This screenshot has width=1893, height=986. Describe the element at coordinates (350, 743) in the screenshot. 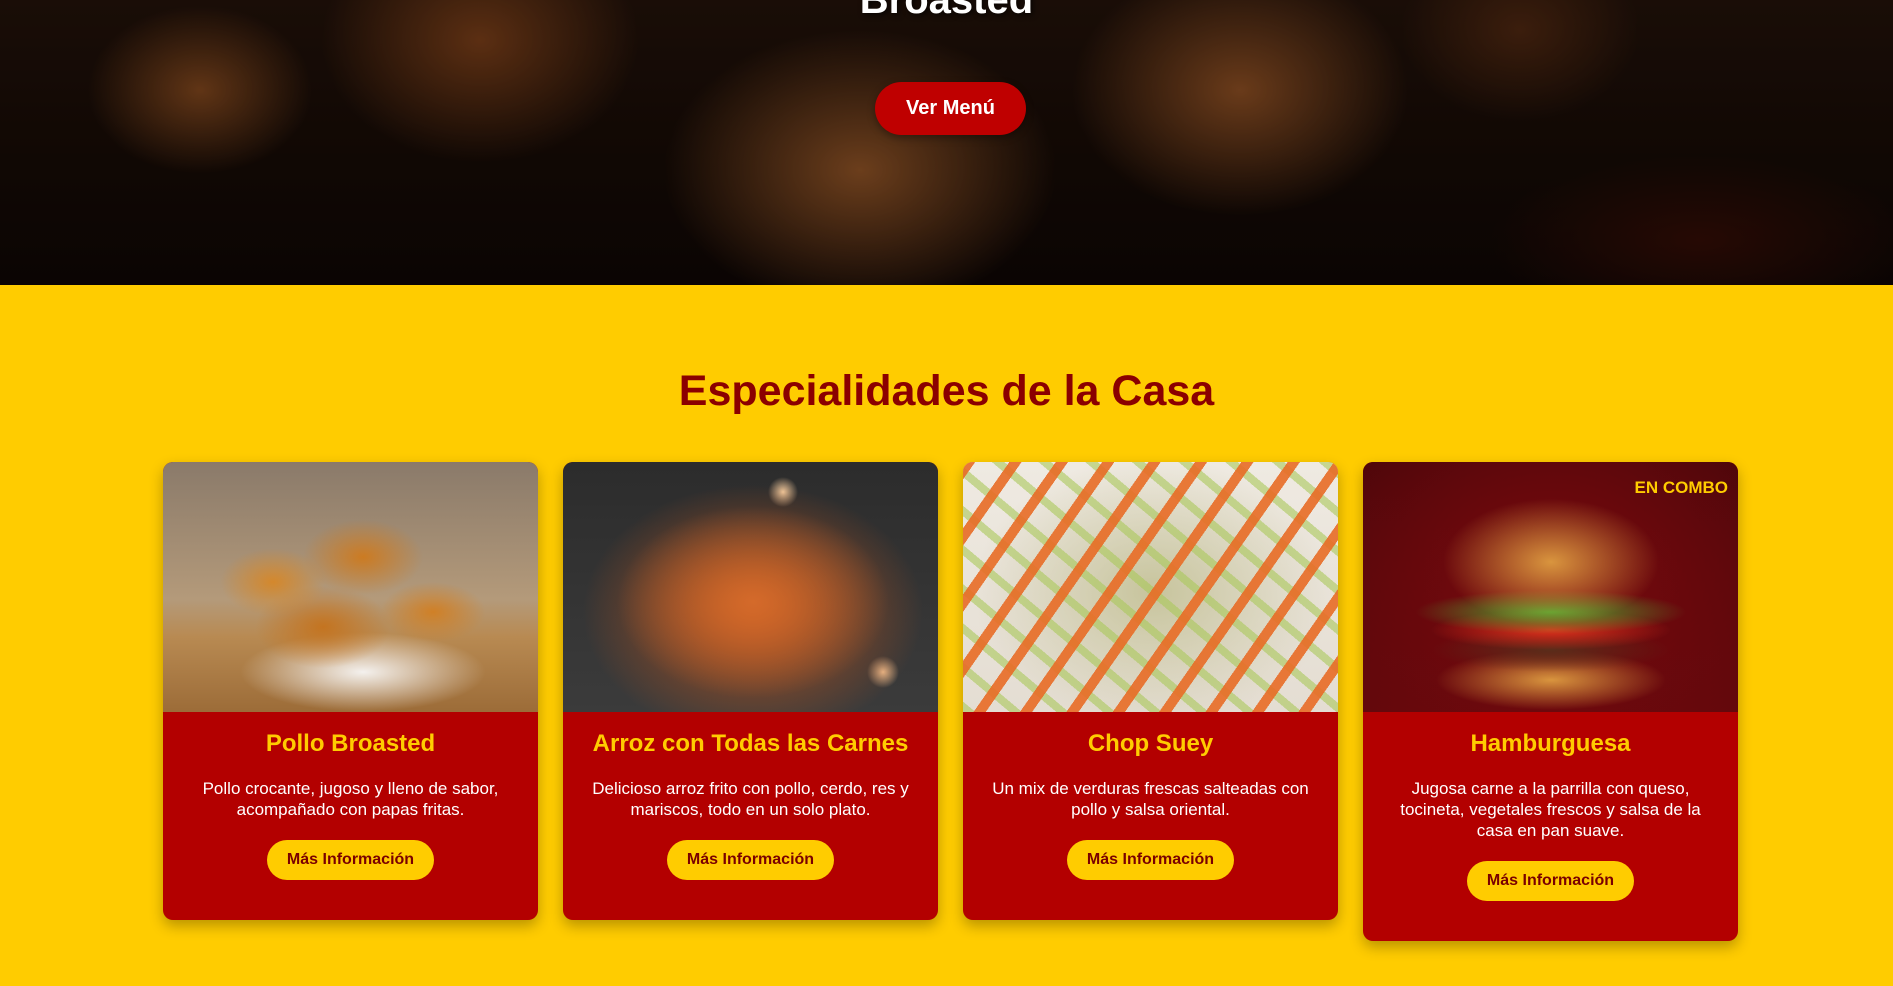

I see `card-title: Pollo Broasted` at that location.